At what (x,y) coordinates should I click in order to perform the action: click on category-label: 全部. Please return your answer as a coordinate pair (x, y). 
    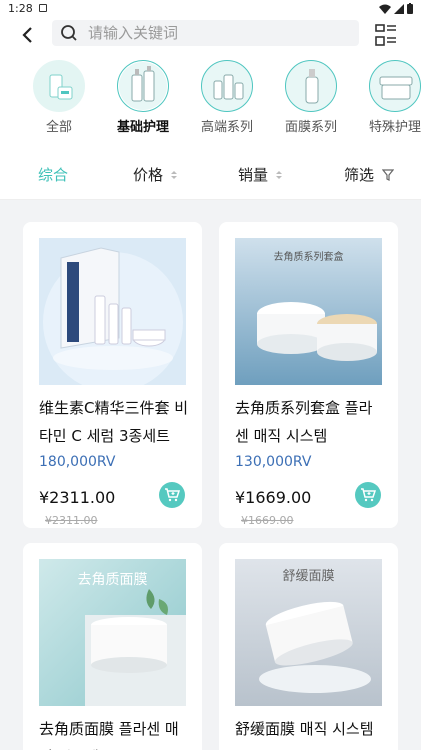
    Looking at the image, I should click on (58, 127).